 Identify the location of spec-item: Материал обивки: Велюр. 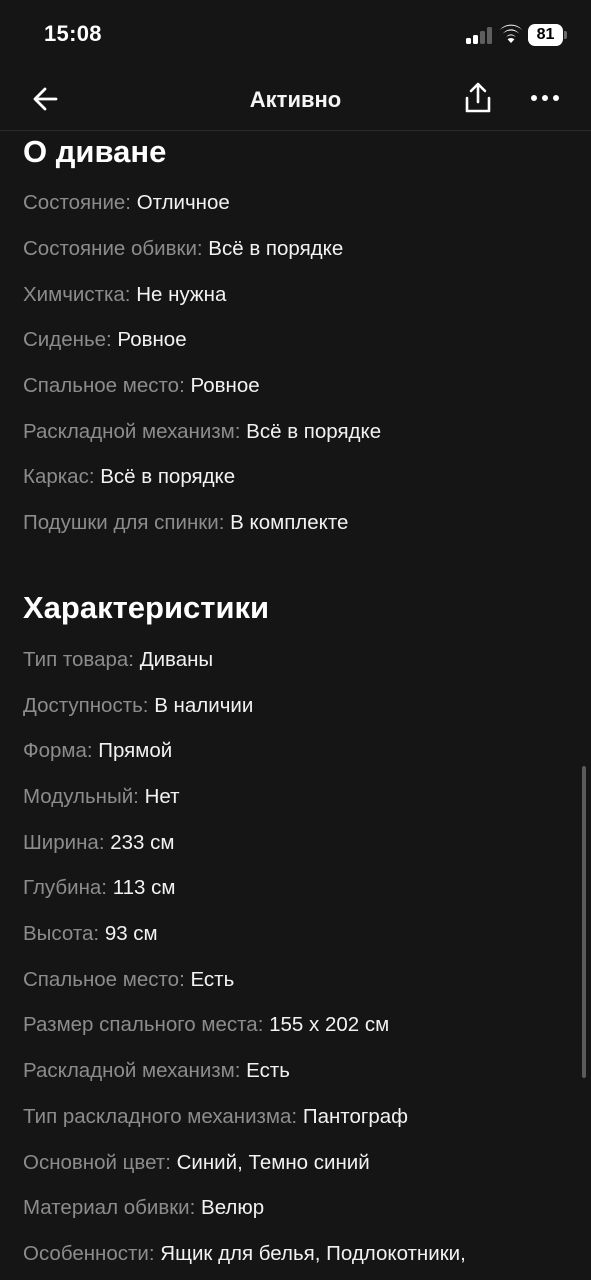
(144, 1207).